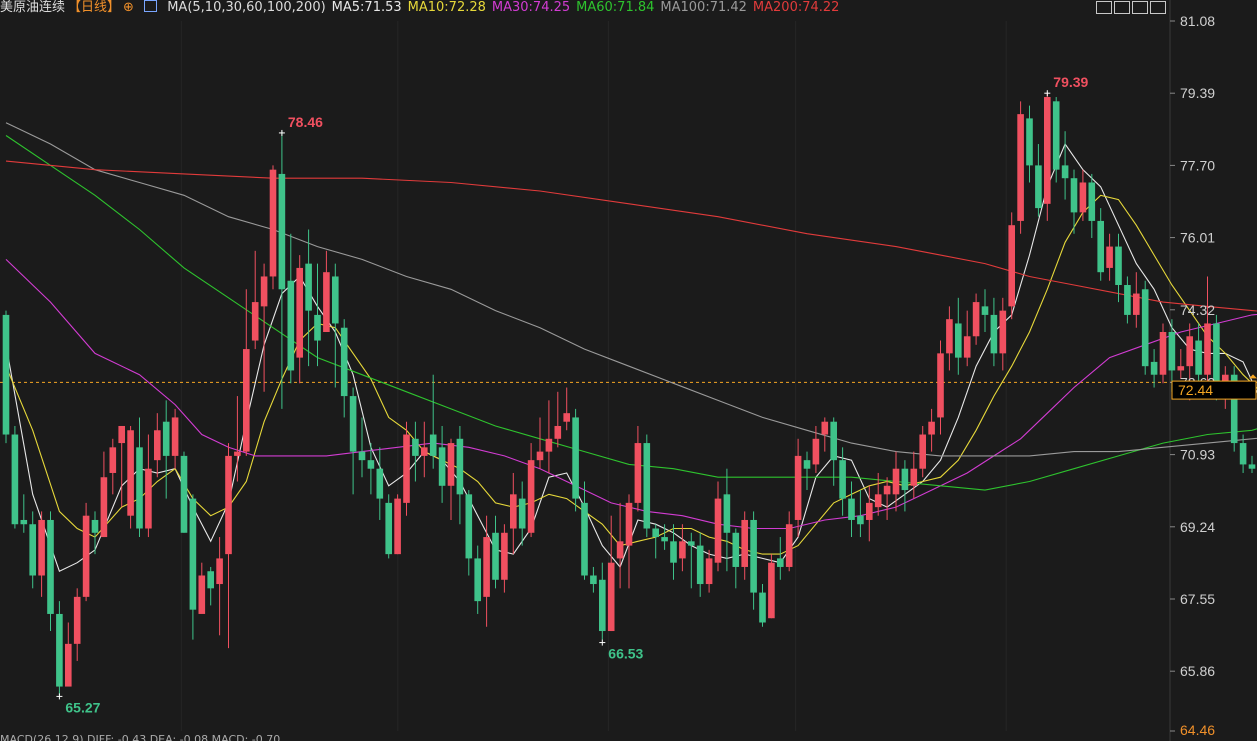  Describe the element at coordinates (366, 7) in the screenshot. I see `ma-legend-0: MA5:71.53` at that location.